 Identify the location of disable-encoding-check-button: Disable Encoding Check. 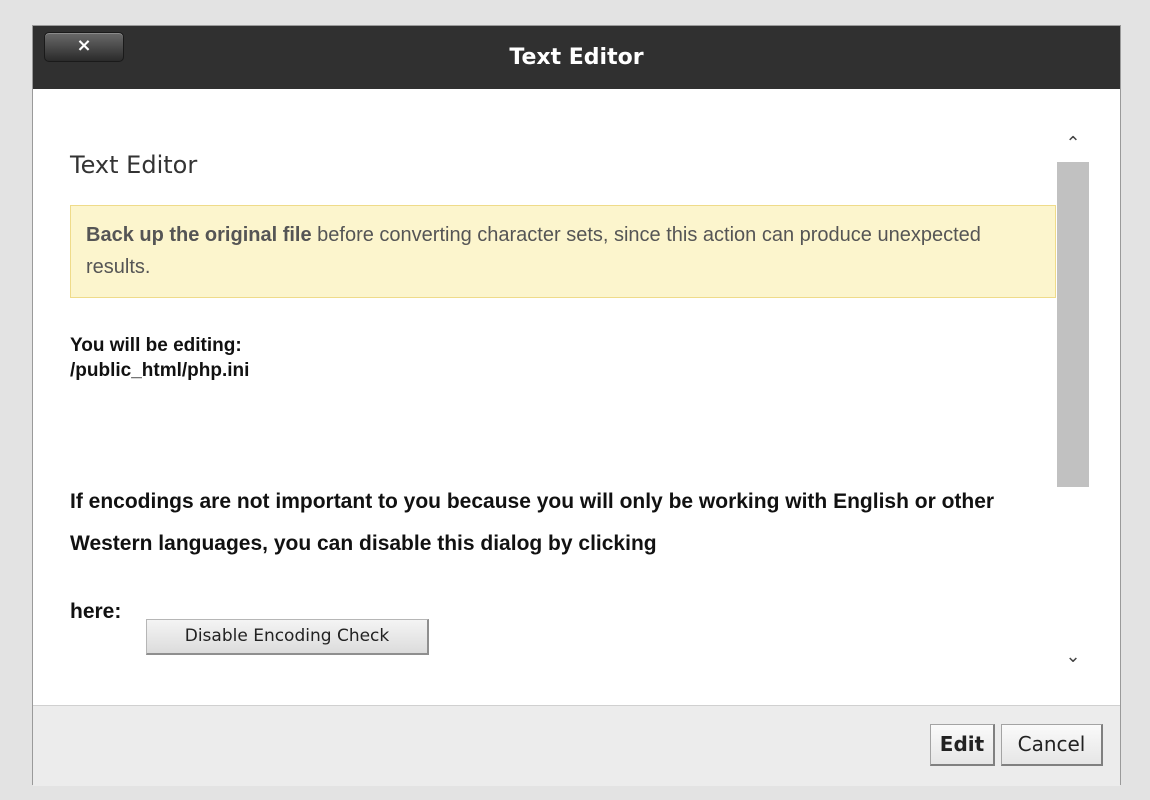
(287, 637).